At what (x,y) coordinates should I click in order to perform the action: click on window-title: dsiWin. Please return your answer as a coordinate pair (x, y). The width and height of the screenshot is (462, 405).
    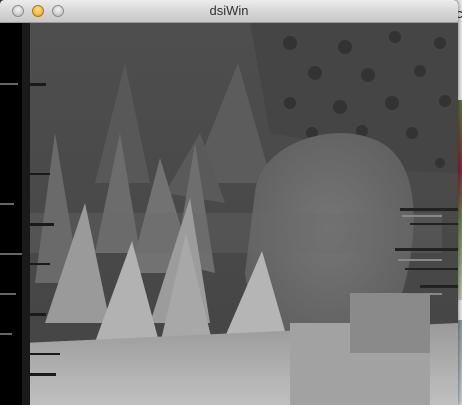
    Looking at the image, I should click on (229, 10).